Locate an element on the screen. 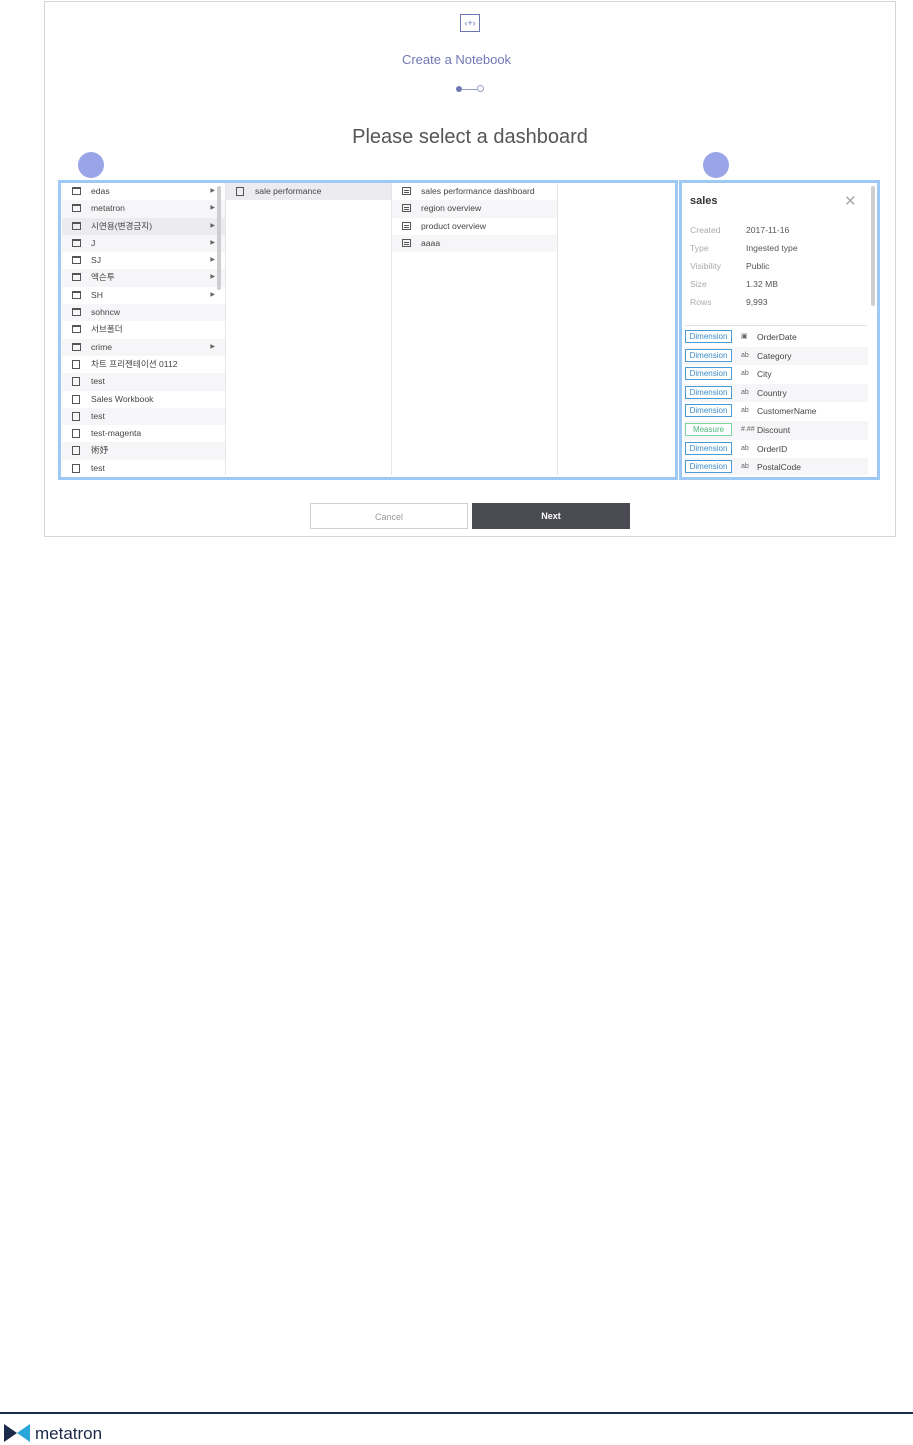 The height and width of the screenshot is (1445, 913). selection-area-outline is located at coordinates (368, 330).